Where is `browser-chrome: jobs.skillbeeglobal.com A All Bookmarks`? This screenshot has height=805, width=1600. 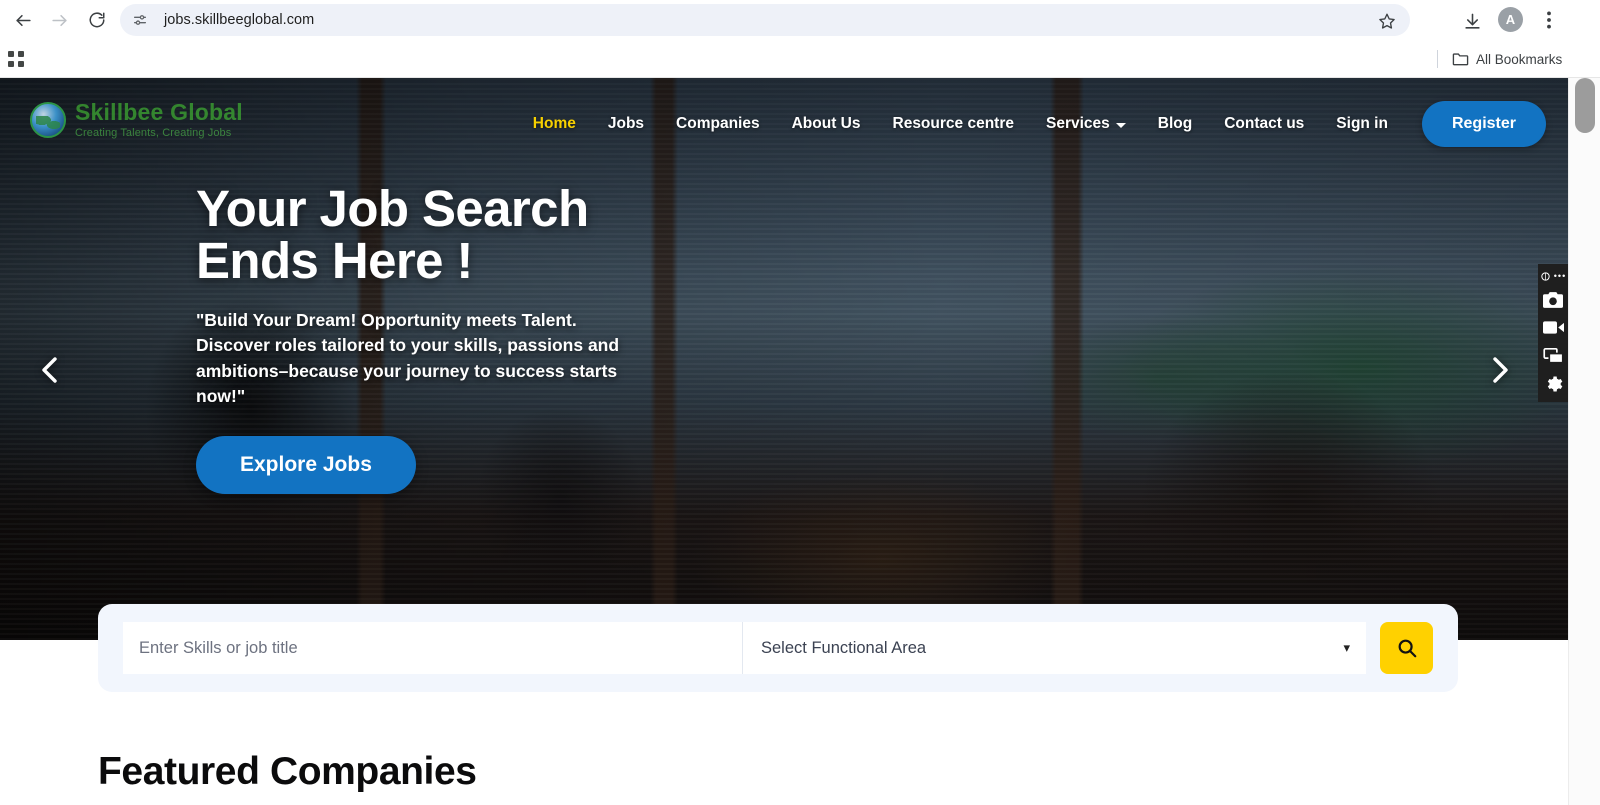
browser-chrome: jobs.skillbeeglobal.com A All Bookmarks is located at coordinates (800, 39).